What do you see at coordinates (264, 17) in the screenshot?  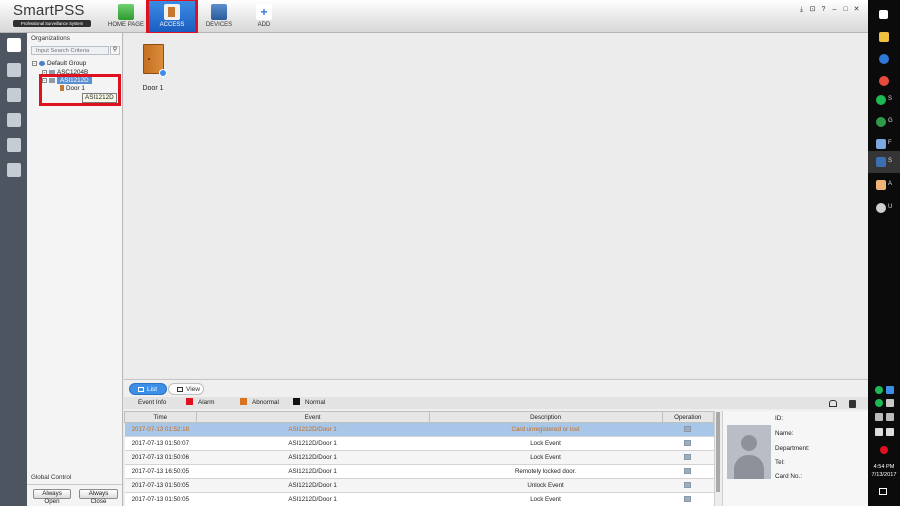 I see `nav-add-button: + ADD` at bounding box center [264, 17].